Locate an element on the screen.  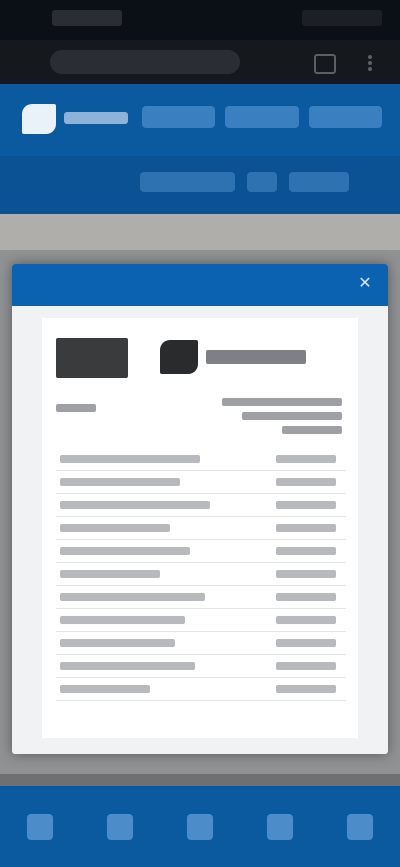
search-icon is located at coordinates (120, 826).